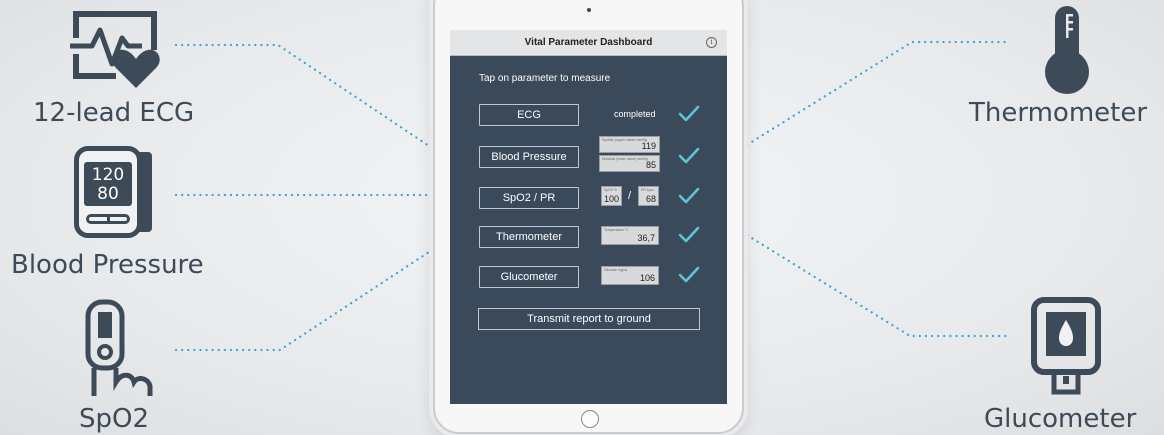  What do you see at coordinates (711, 42) in the screenshot?
I see `info-icon: i` at bounding box center [711, 42].